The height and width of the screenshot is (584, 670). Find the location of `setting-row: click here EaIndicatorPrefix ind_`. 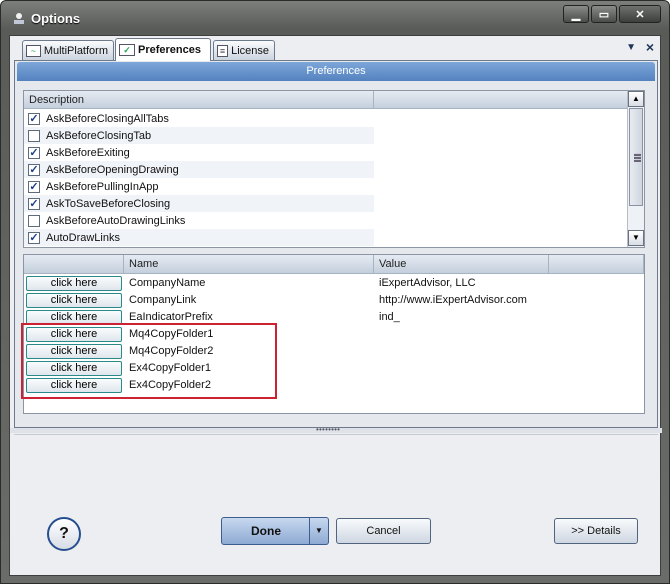

setting-row: click here EaIndicatorPrefix ind_ is located at coordinates (334, 317).